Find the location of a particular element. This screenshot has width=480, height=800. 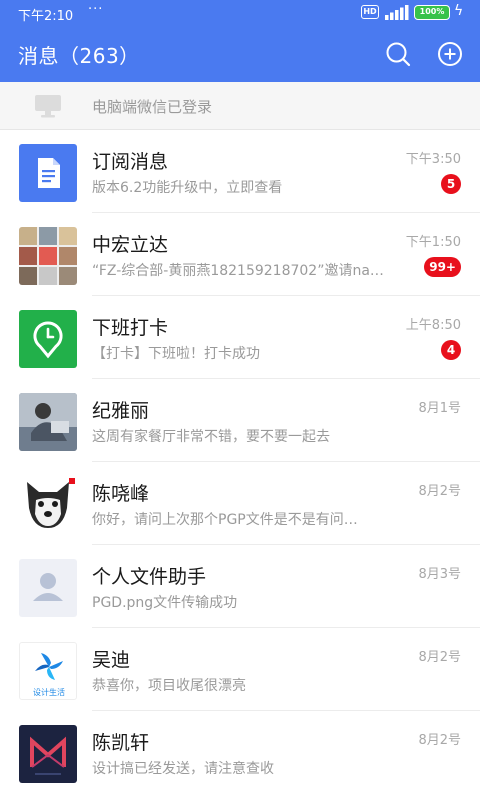

unread-badge: 99+ is located at coordinates (442, 267).